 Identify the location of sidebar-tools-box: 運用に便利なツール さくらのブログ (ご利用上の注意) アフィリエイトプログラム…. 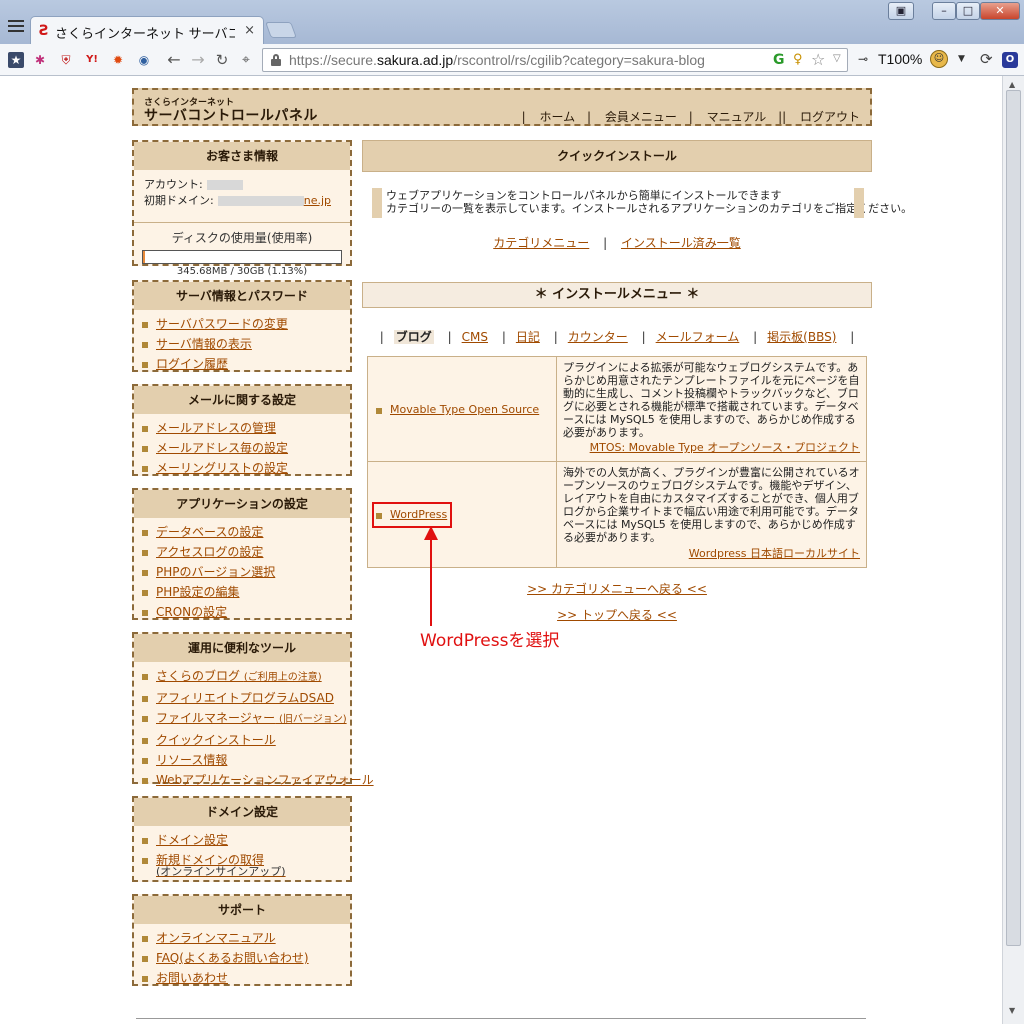
(253, 709).